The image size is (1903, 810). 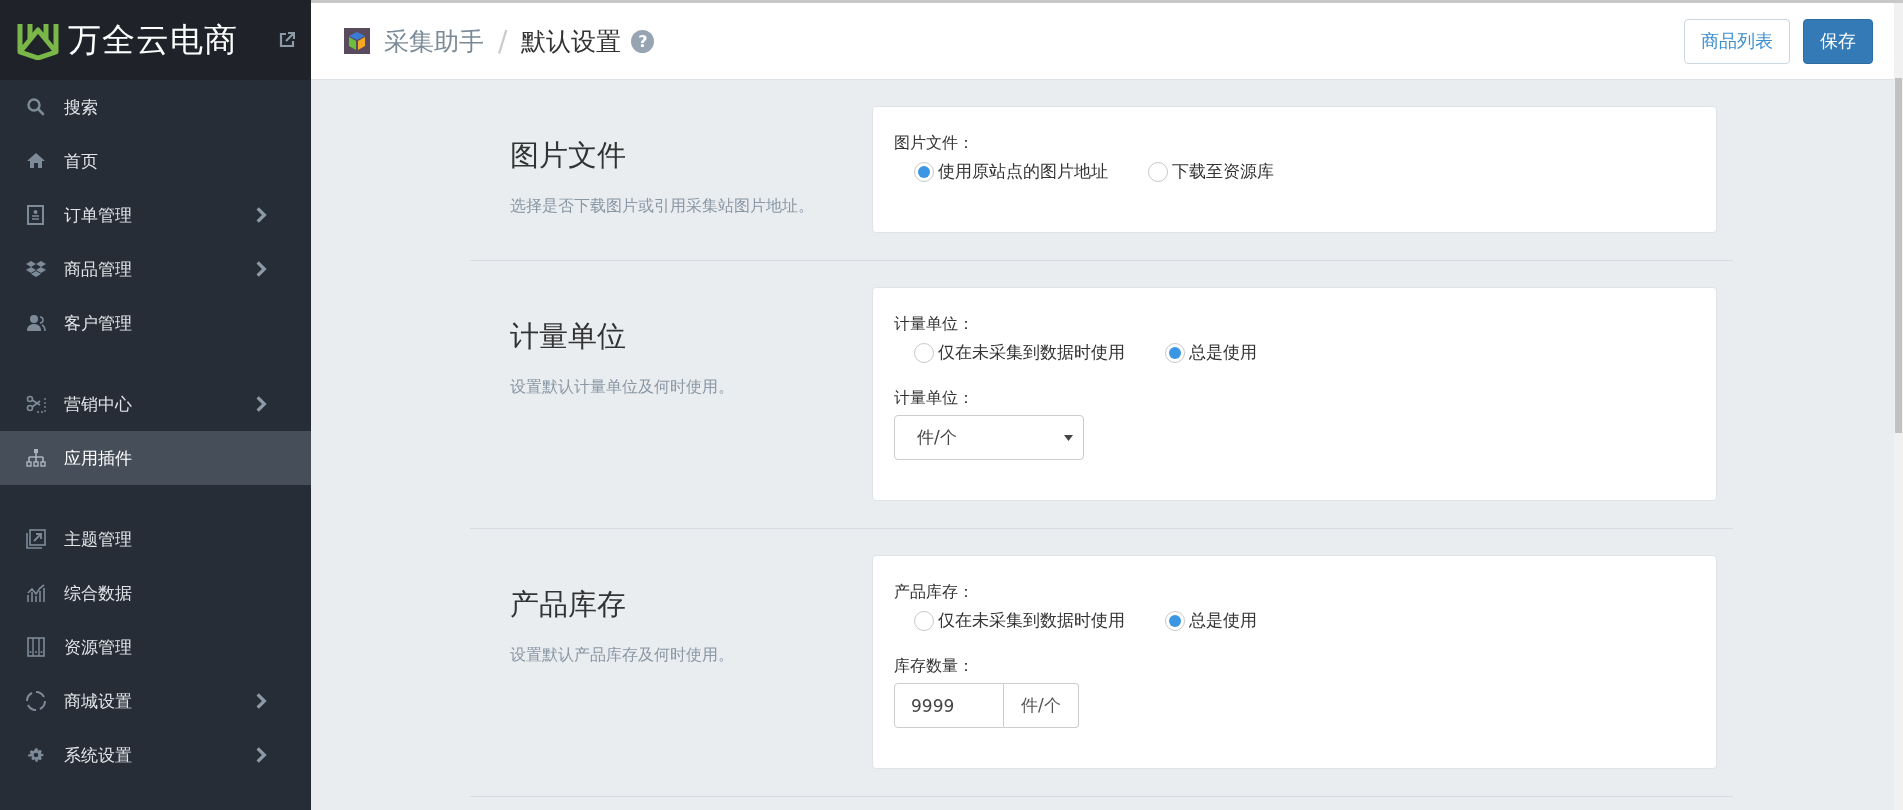 What do you see at coordinates (622, 387) in the screenshot?
I see `section-description: 设置默认计量单位及何时使用。` at bounding box center [622, 387].